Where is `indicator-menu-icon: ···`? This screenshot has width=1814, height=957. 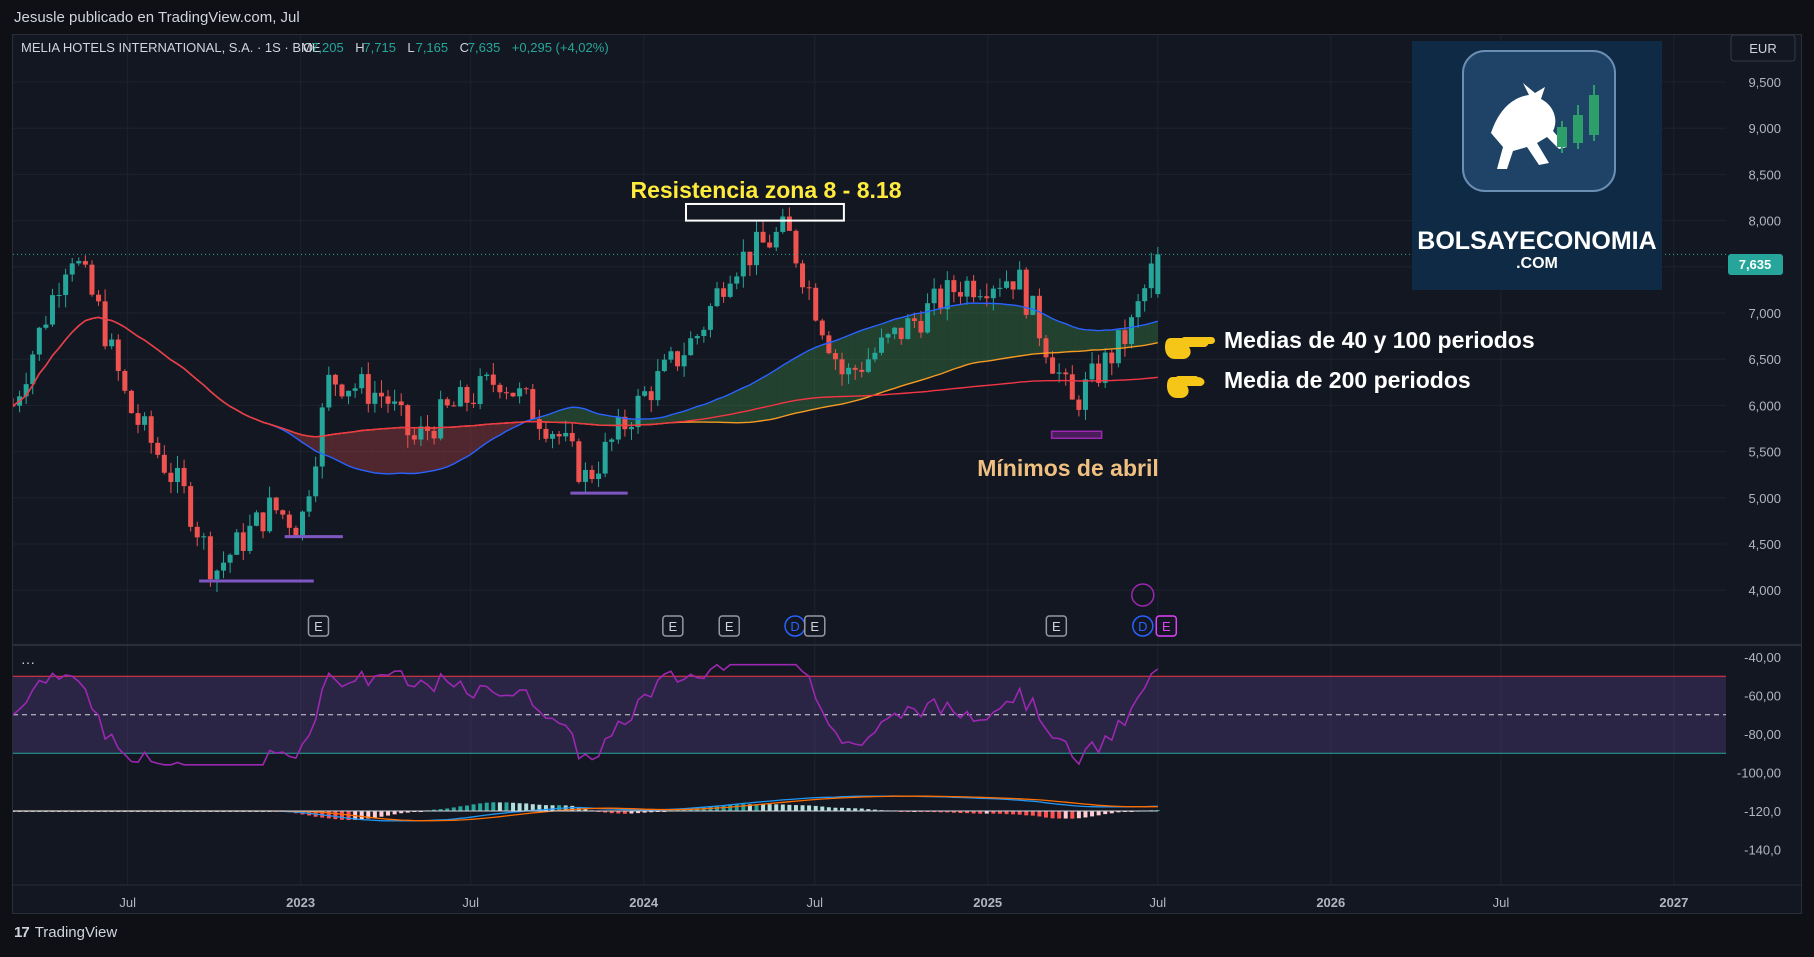 indicator-menu-icon: ··· is located at coordinates (28, 662).